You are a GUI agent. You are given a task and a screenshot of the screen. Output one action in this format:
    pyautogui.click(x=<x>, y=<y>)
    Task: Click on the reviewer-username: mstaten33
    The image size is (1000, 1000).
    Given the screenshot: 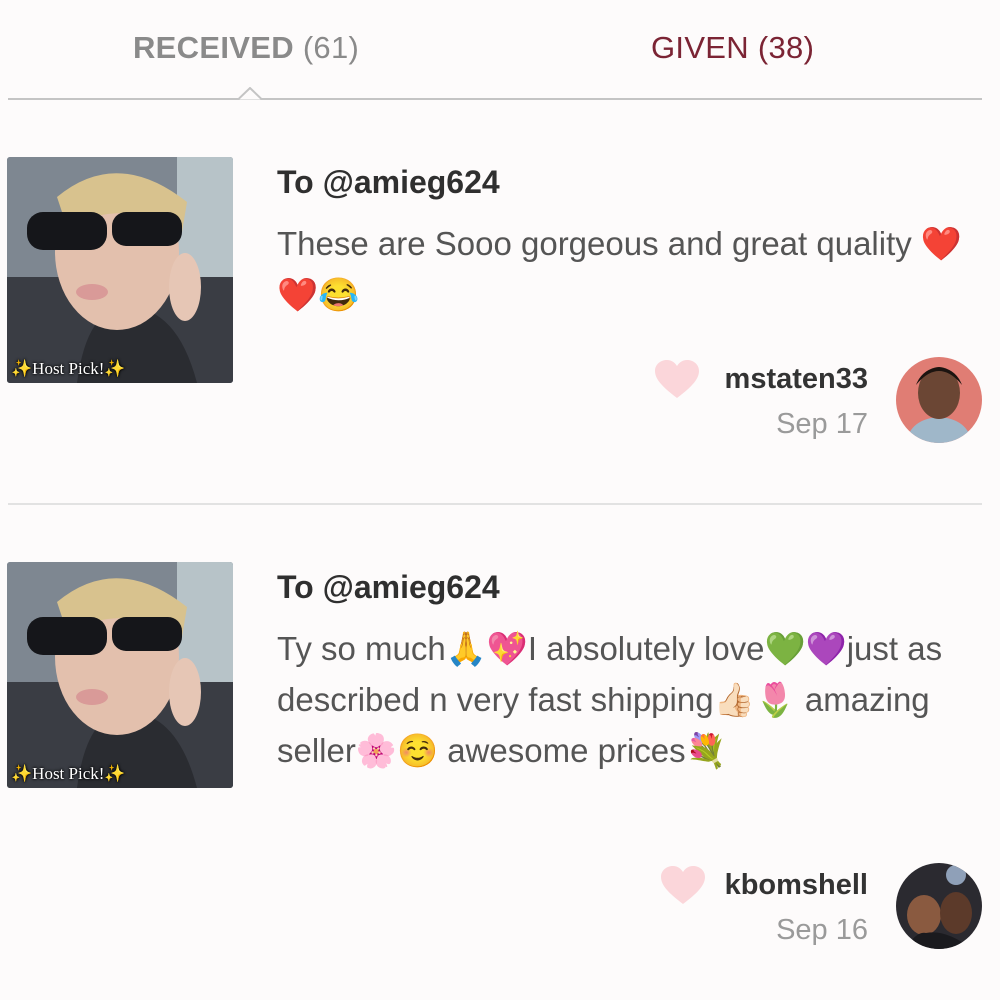 What is the action you would take?
    pyautogui.click(x=796, y=379)
    